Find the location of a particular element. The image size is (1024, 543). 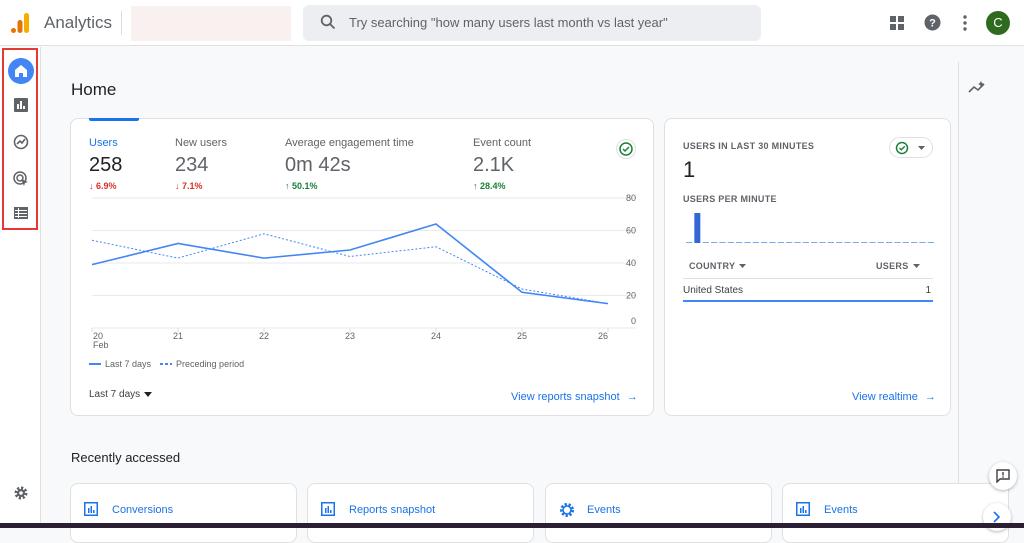

column-label: COUNTRY is located at coordinates (712, 266).